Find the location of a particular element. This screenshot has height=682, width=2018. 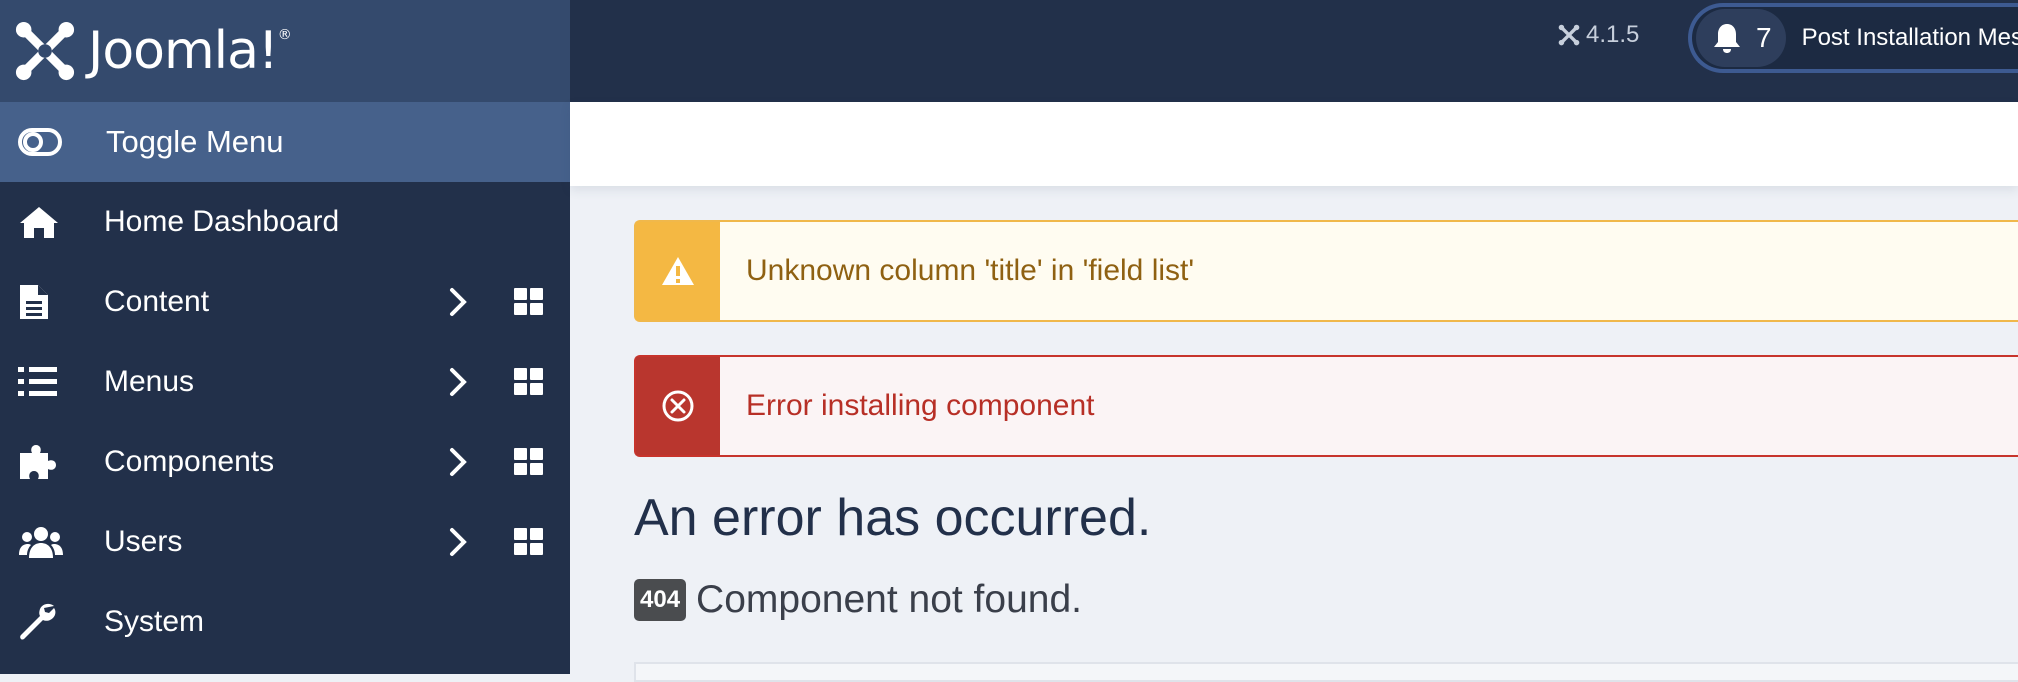

warning-icon-box is located at coordinates (678, 271).